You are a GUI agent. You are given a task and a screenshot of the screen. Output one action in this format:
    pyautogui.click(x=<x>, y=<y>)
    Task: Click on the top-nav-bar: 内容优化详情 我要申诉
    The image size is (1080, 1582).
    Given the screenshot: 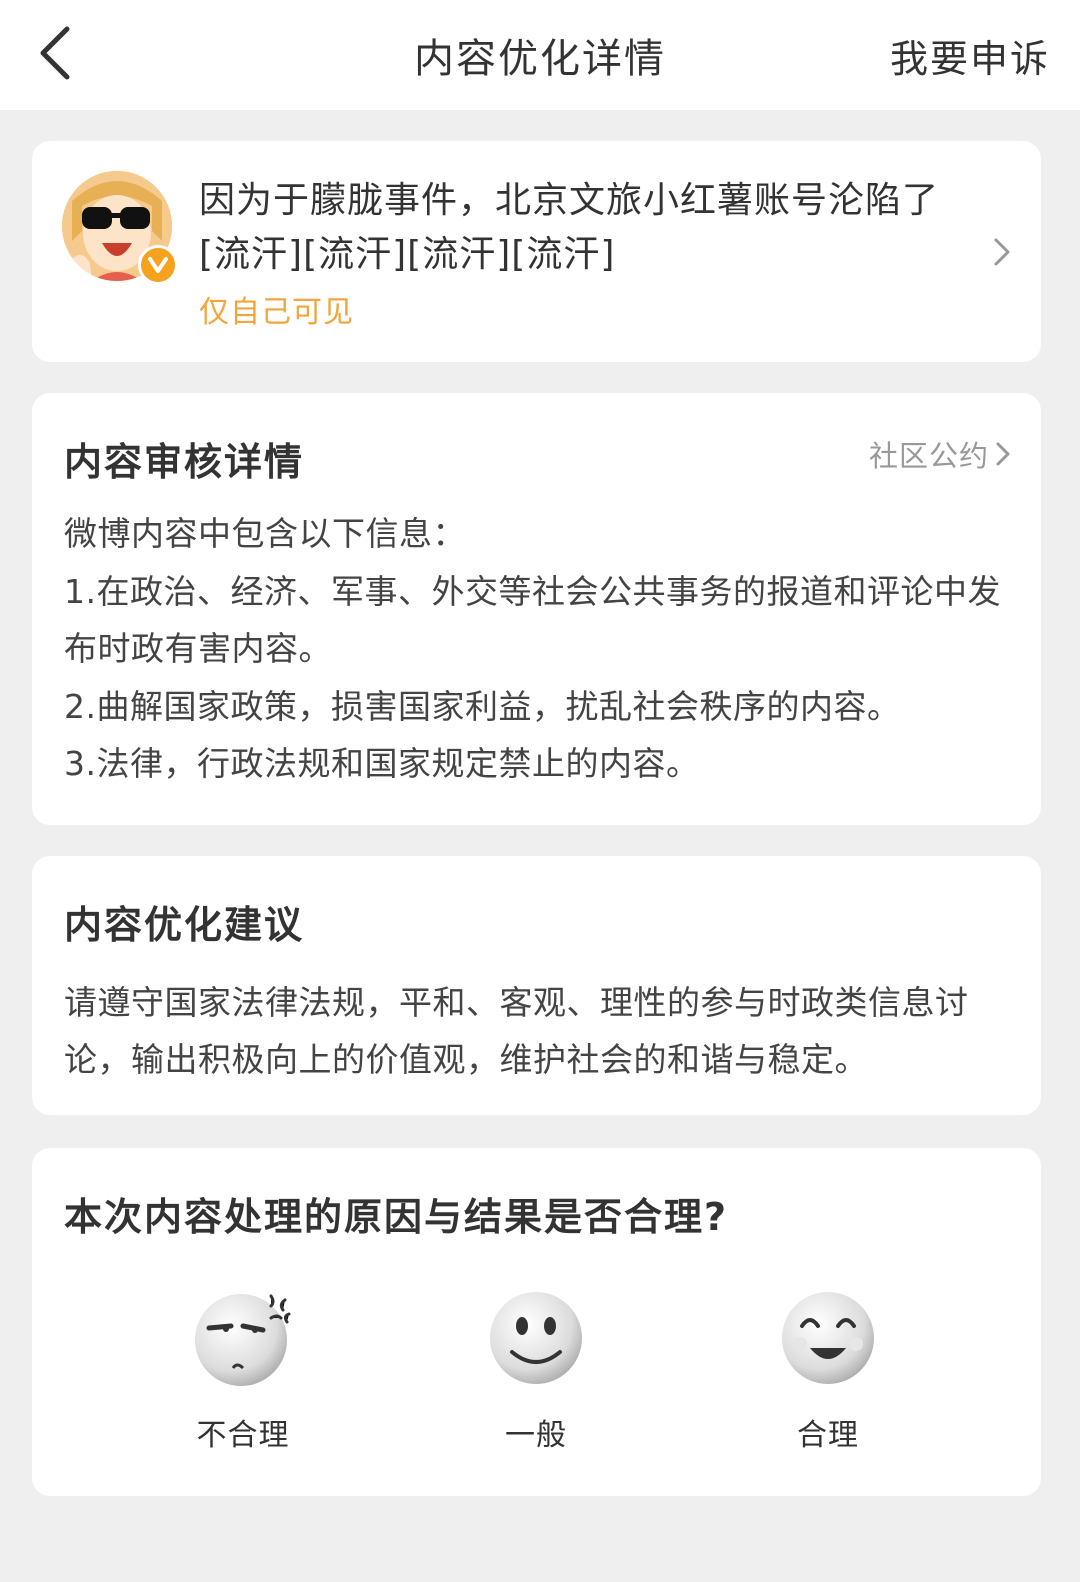 What is the action you would take?
    pyautogui.click(x=540, y=55)
    